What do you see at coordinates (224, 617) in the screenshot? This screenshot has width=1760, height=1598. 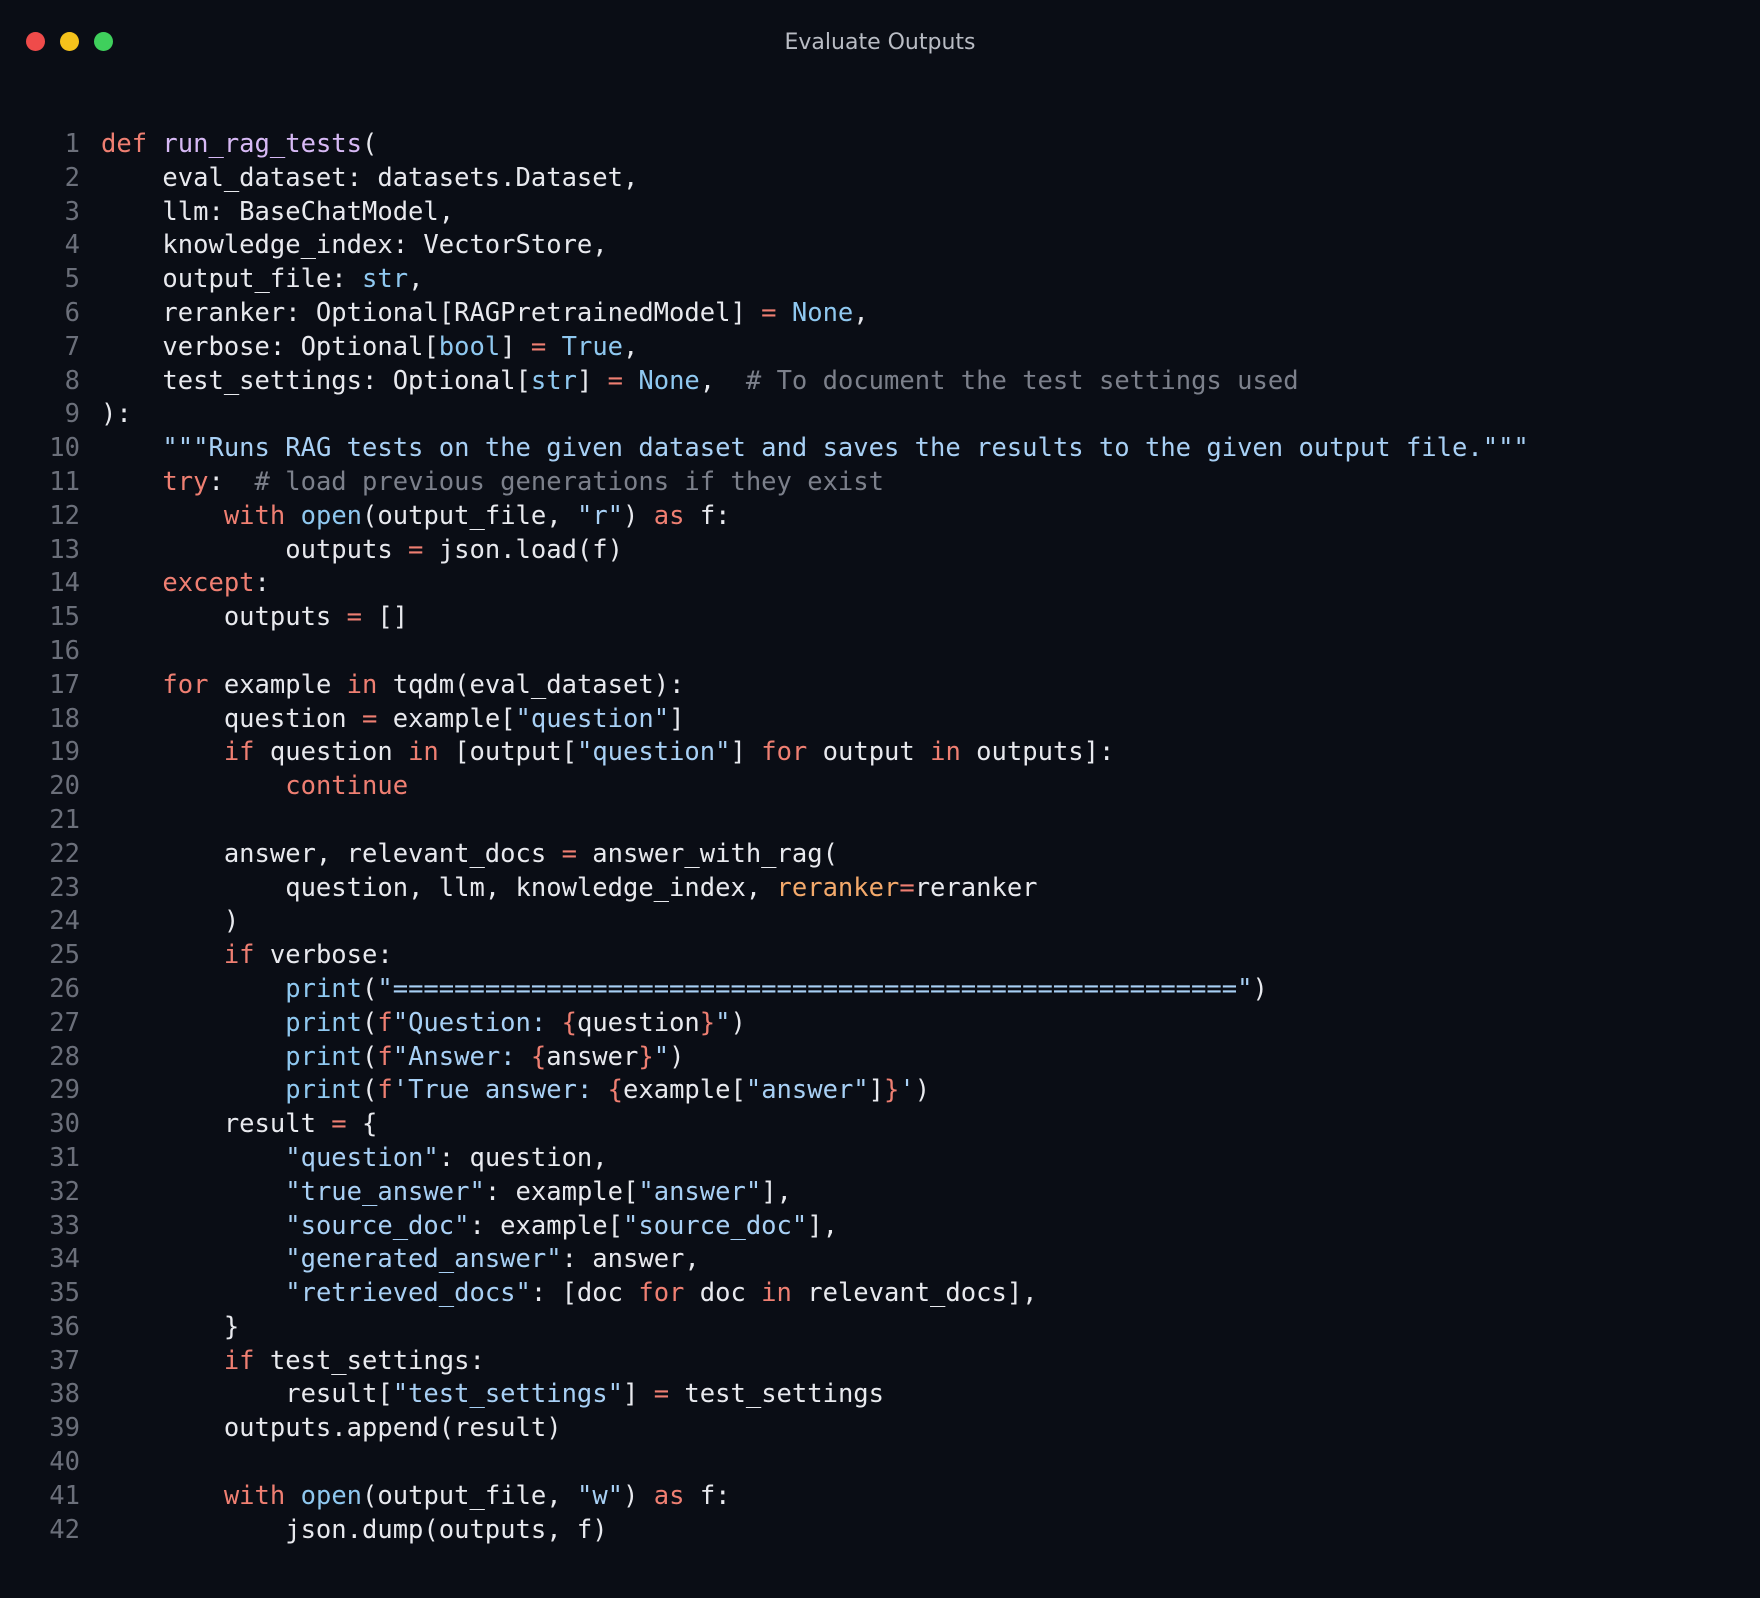 I see `code-token: outputs` at bounding box center [224, 617].